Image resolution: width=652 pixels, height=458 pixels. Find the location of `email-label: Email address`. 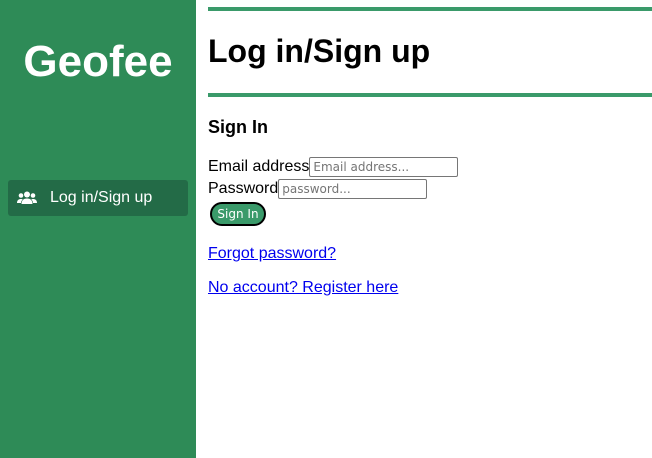

email-label: Email address is located at coordinates (259, 166).